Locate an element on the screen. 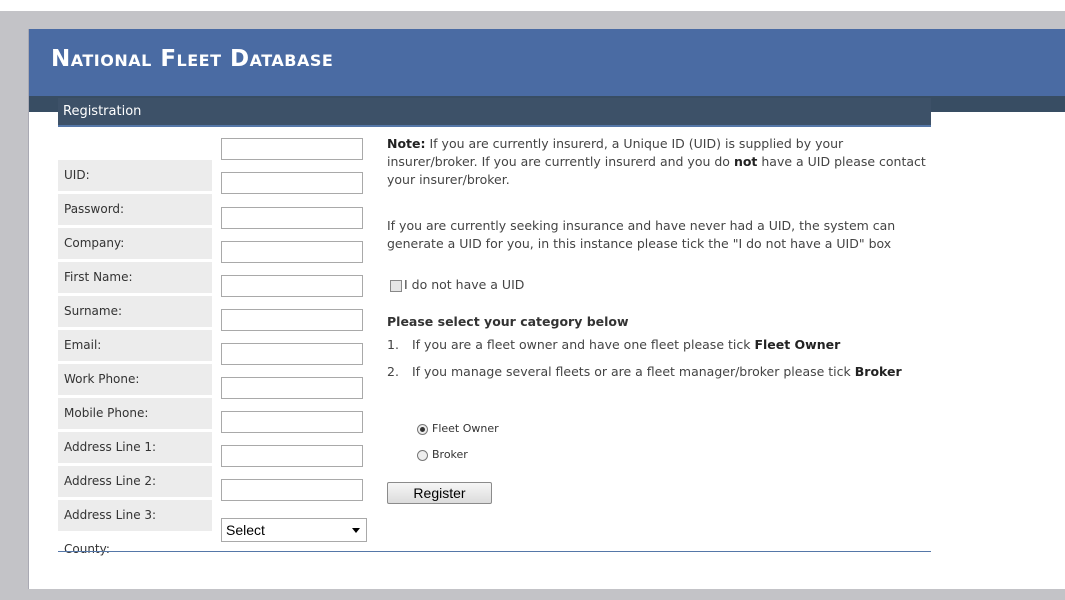 Image resolution: width=1065 pixels, height=600 pixels. address-line-1-field is located at coordinates (292, 422).